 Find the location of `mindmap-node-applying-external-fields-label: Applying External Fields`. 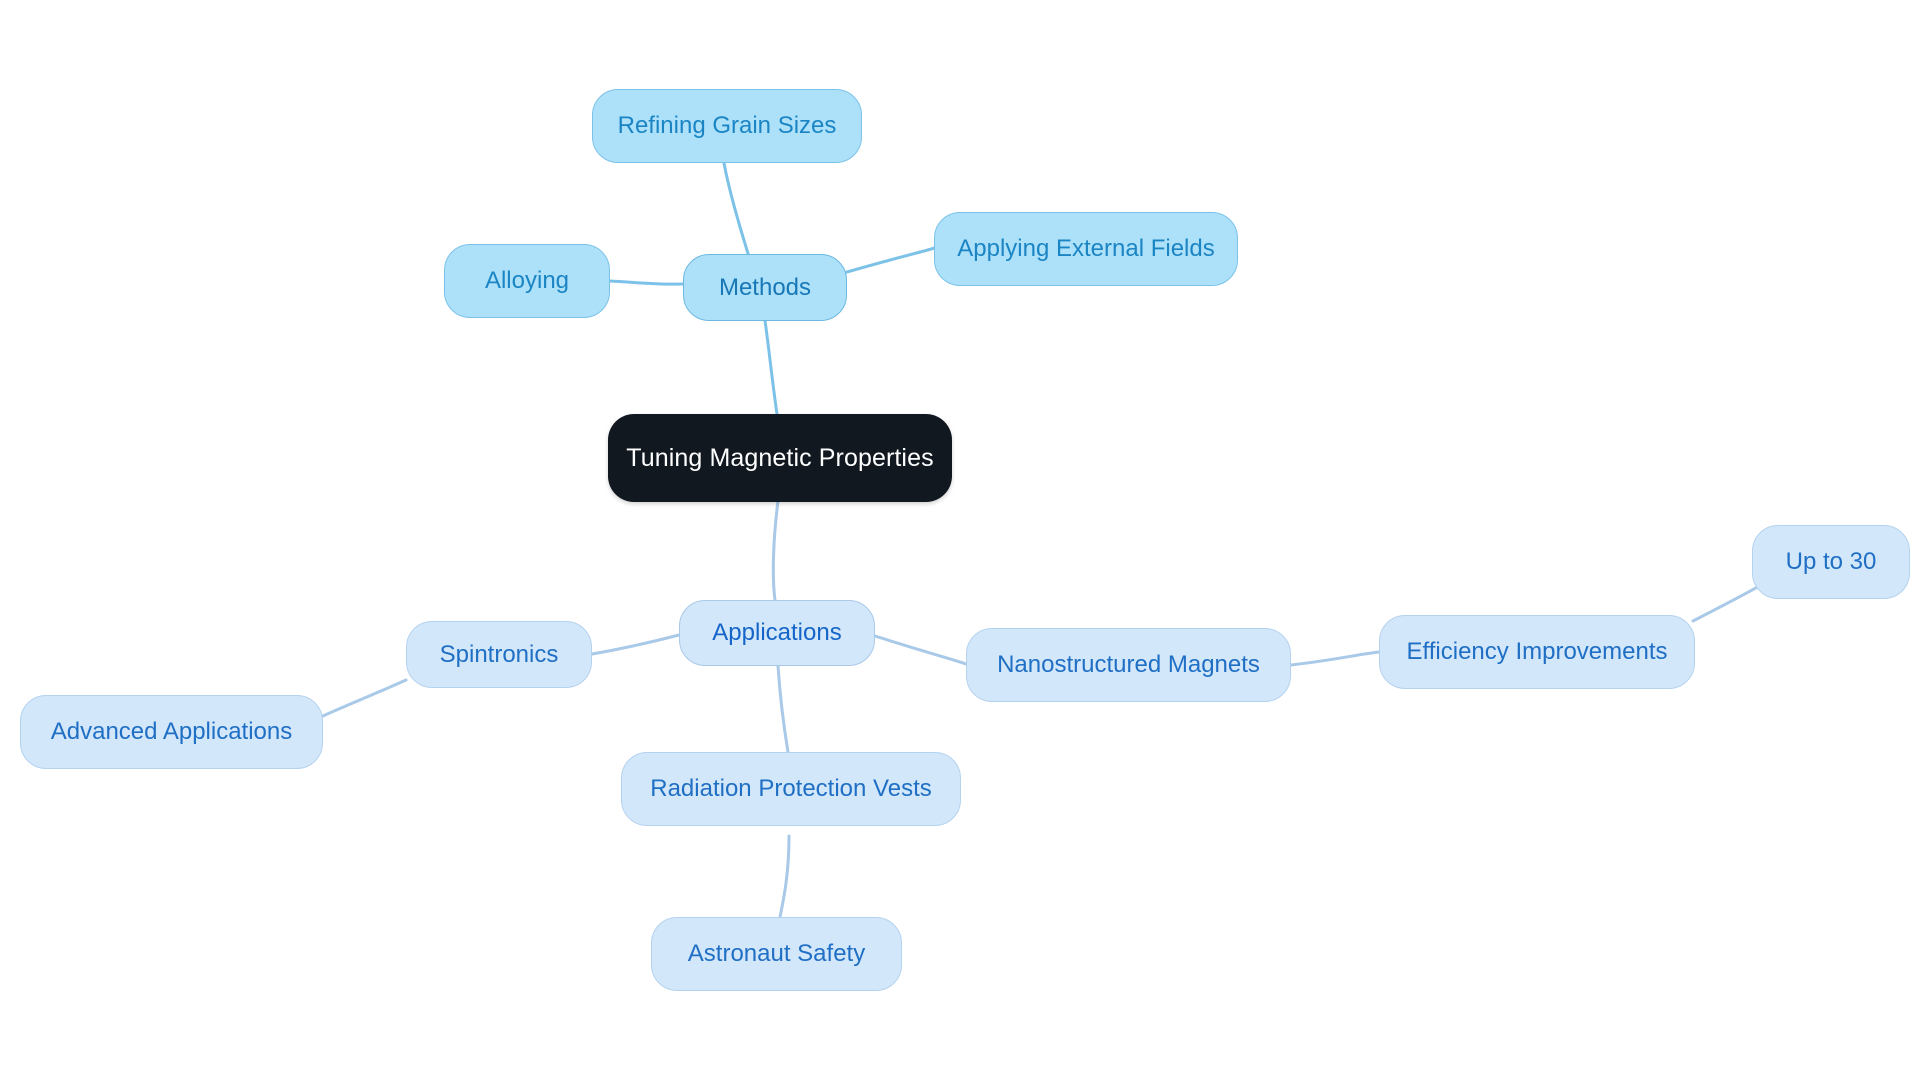

mindmap-node-applying-external-fields-label: Applying External Fields is located at coordinates (1086, 248).